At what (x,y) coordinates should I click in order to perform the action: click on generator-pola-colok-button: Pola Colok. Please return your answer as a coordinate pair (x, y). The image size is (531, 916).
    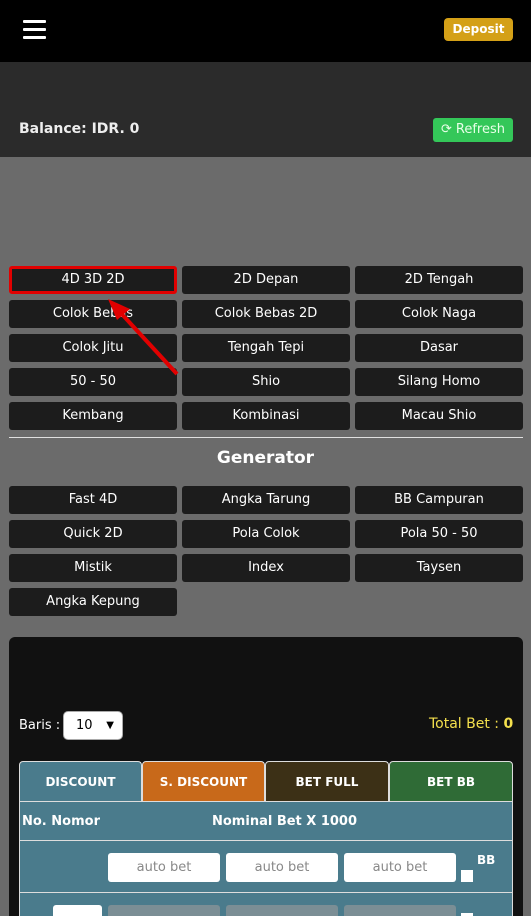
    Looking at the image, I should click on (266, 534).